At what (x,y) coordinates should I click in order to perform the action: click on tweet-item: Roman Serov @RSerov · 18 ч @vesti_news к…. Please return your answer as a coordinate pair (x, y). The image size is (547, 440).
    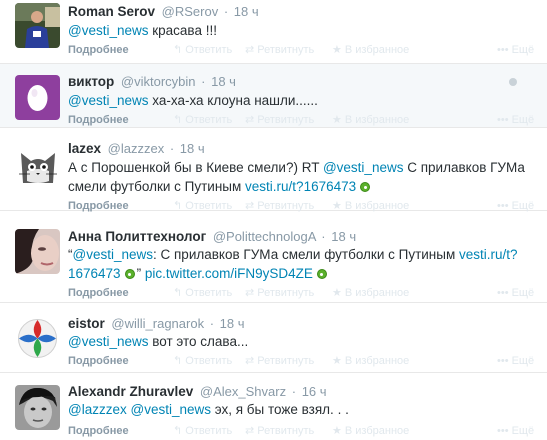
    Looking at the image, I should click on (273, 32).